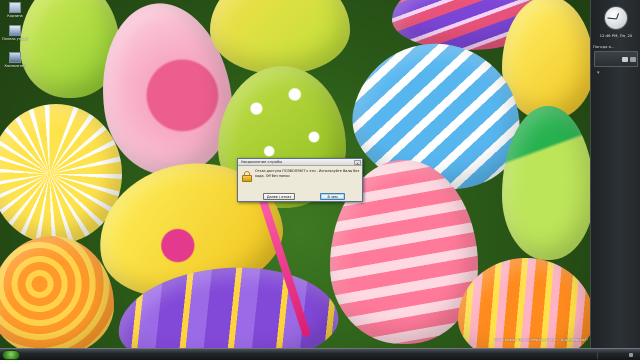 The width and height of the screenshot is (640, 360). I want to click on desktop-icon-computer: Компьютер, so click(15, 60).